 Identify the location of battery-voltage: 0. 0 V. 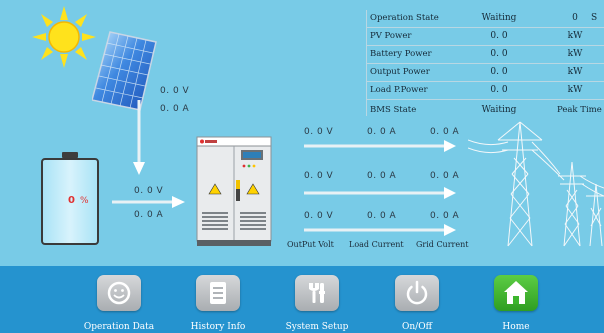
(149, 191).